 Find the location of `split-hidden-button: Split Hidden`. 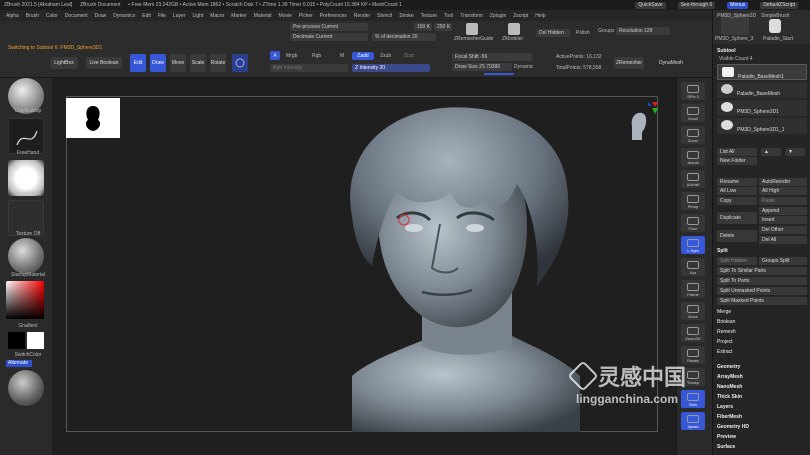

split-hidden-button: Split Hidden is located at coordinates (737, 261).